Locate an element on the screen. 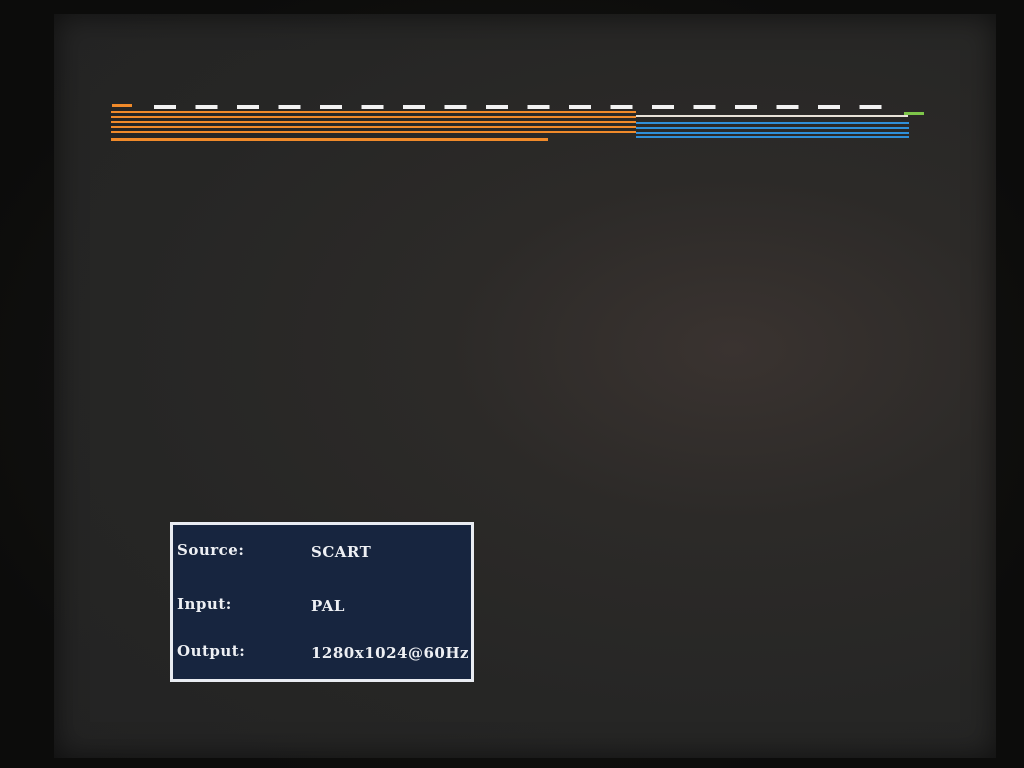 The width and height of the screenshot is (1024, 768). output-value: 1280x1024@60Hz is located at coordinates (390, 653).